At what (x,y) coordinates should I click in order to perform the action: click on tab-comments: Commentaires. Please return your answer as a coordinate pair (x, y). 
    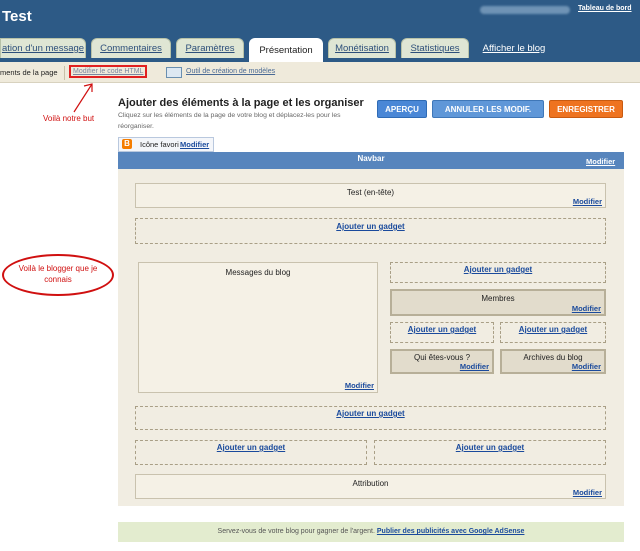
    Looking at the image, I should click on (131, 48).